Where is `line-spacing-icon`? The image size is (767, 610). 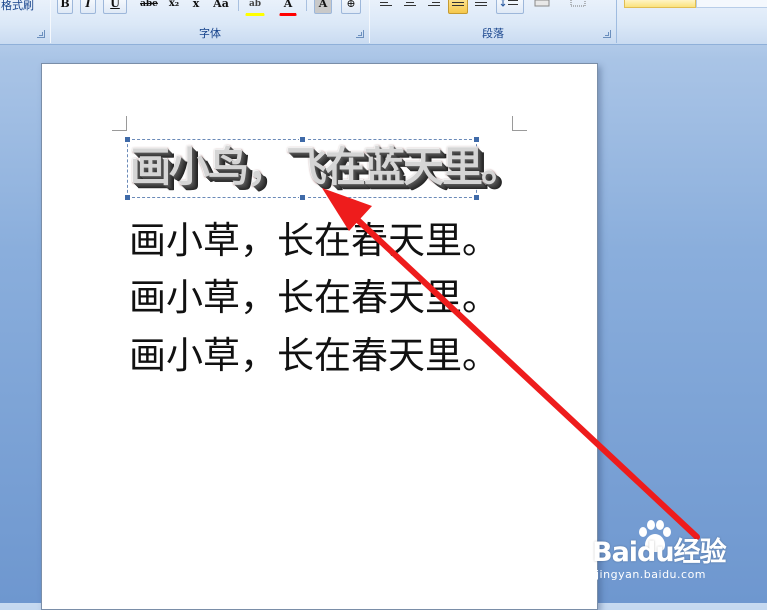
line-spacing-icon is located at coordinates (510, 7).